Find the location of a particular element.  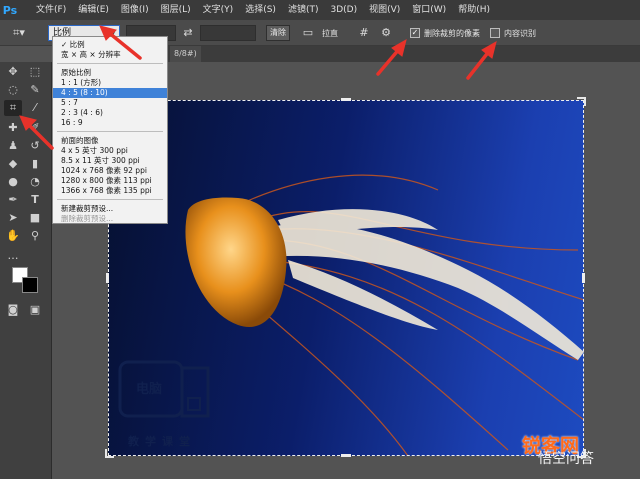

type-tool-icon: T is located at coordinates (35, 200).